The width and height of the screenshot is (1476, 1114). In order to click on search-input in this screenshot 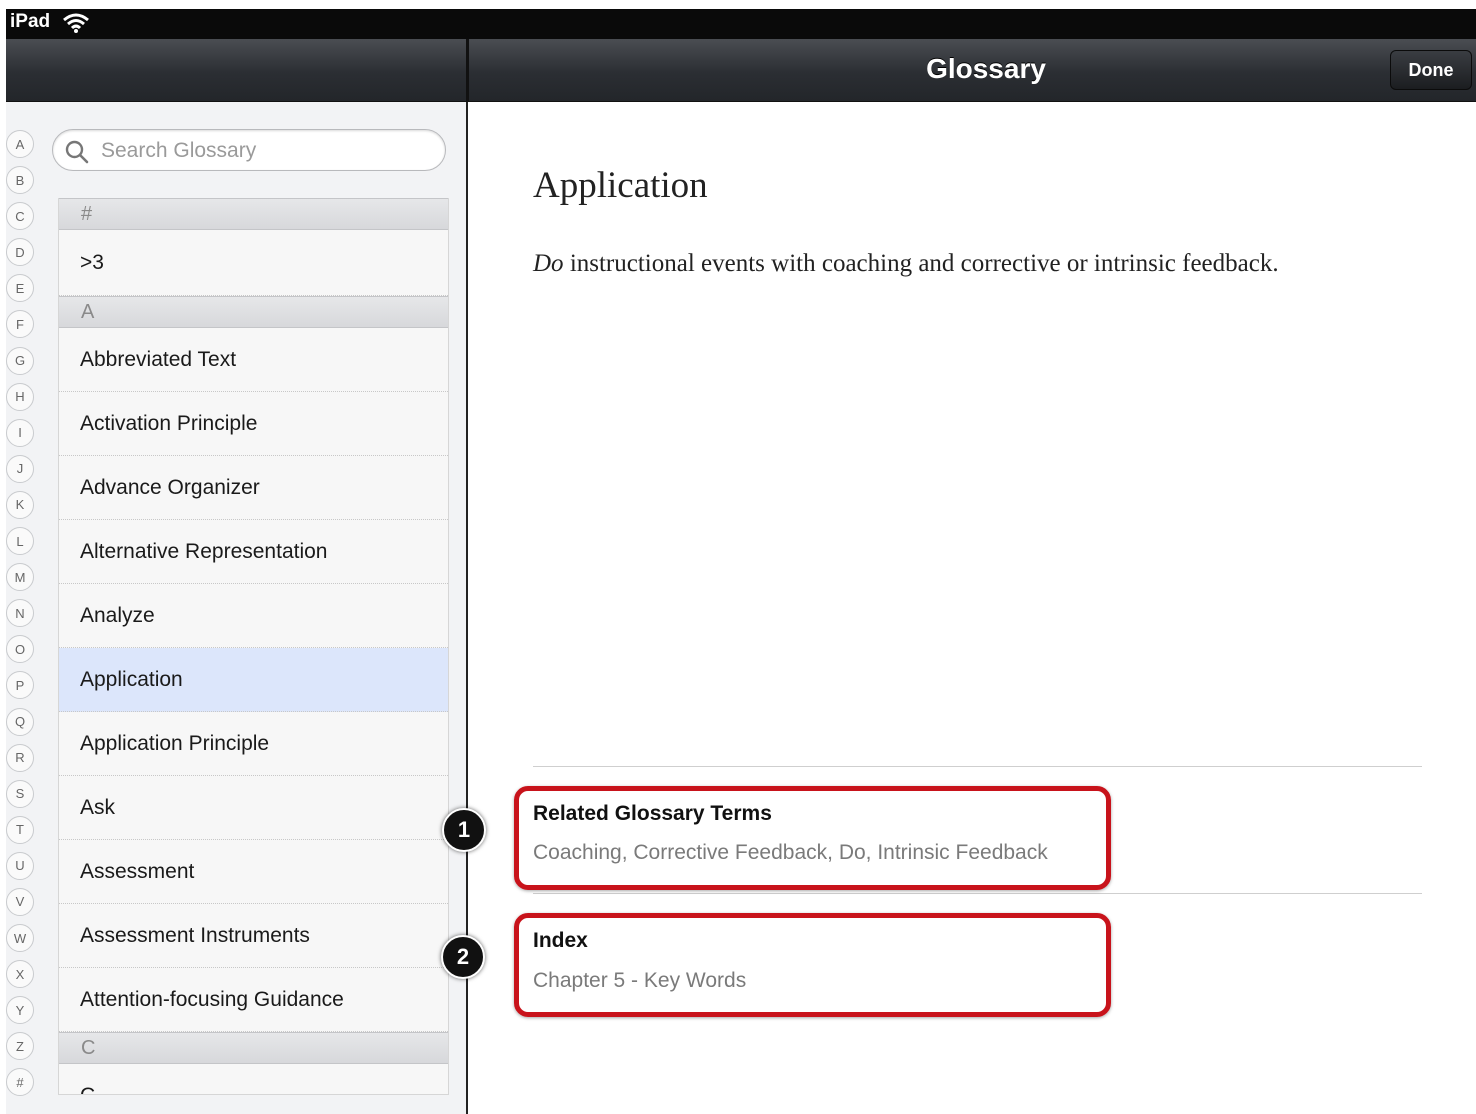, I will do `click(266, 151)`.